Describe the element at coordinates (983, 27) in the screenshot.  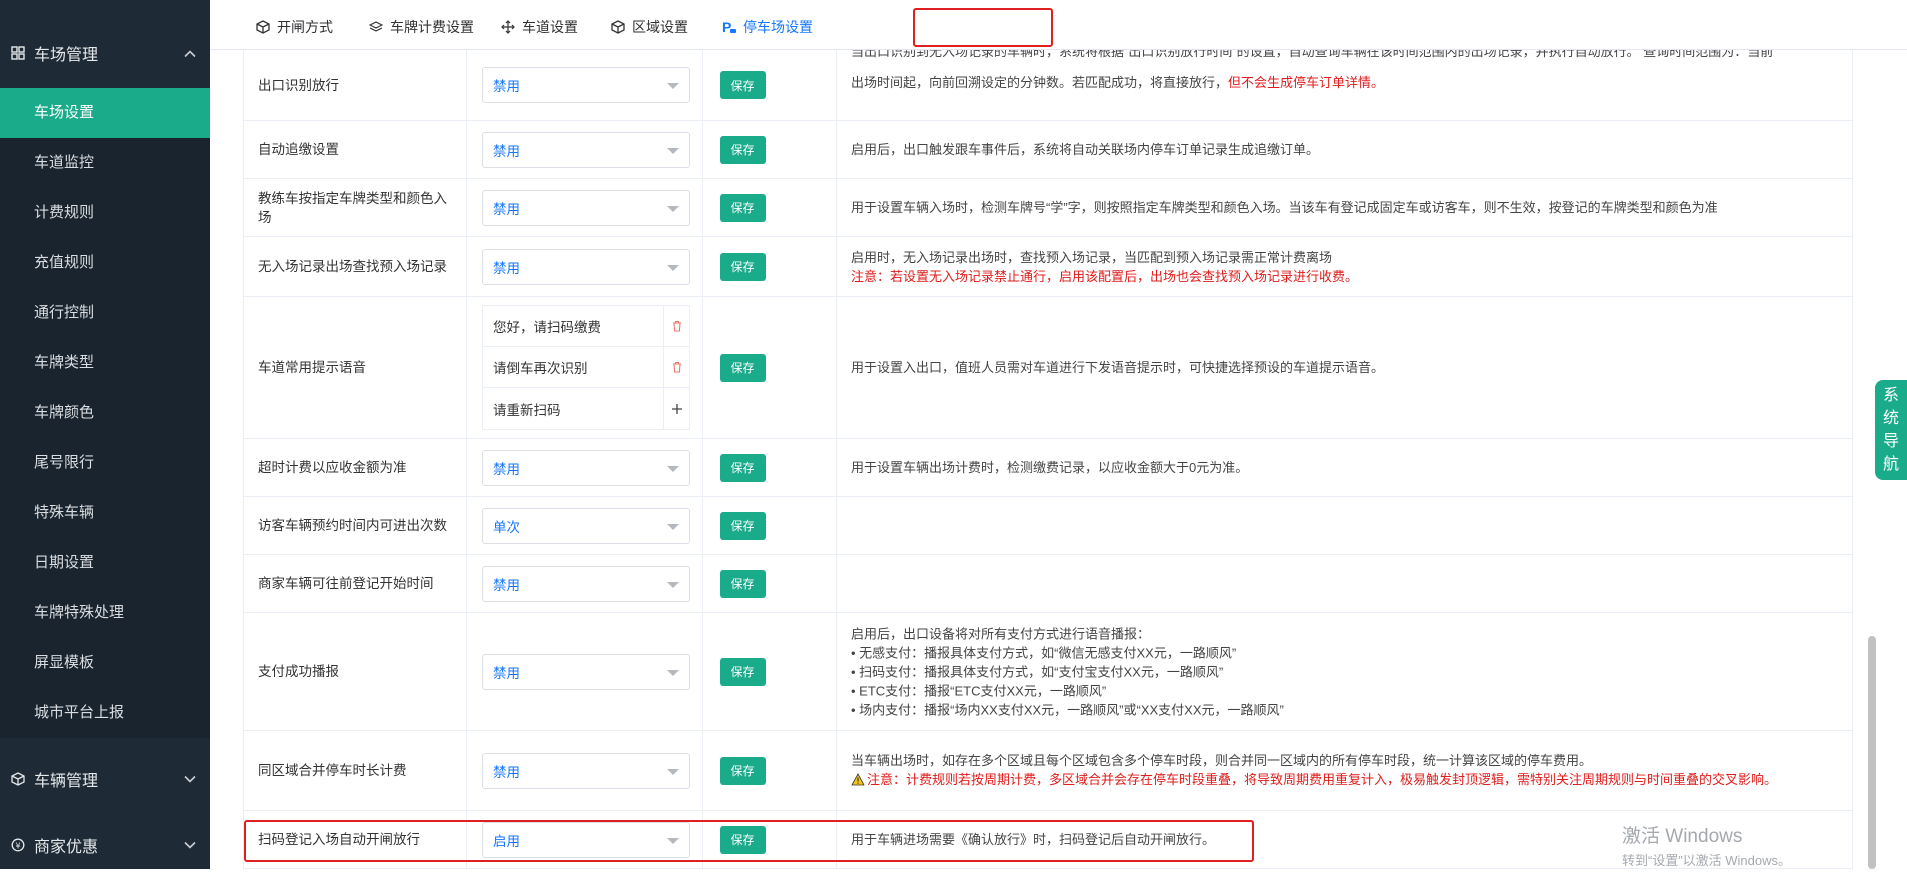
I see `tab-highlight-box` at that location.